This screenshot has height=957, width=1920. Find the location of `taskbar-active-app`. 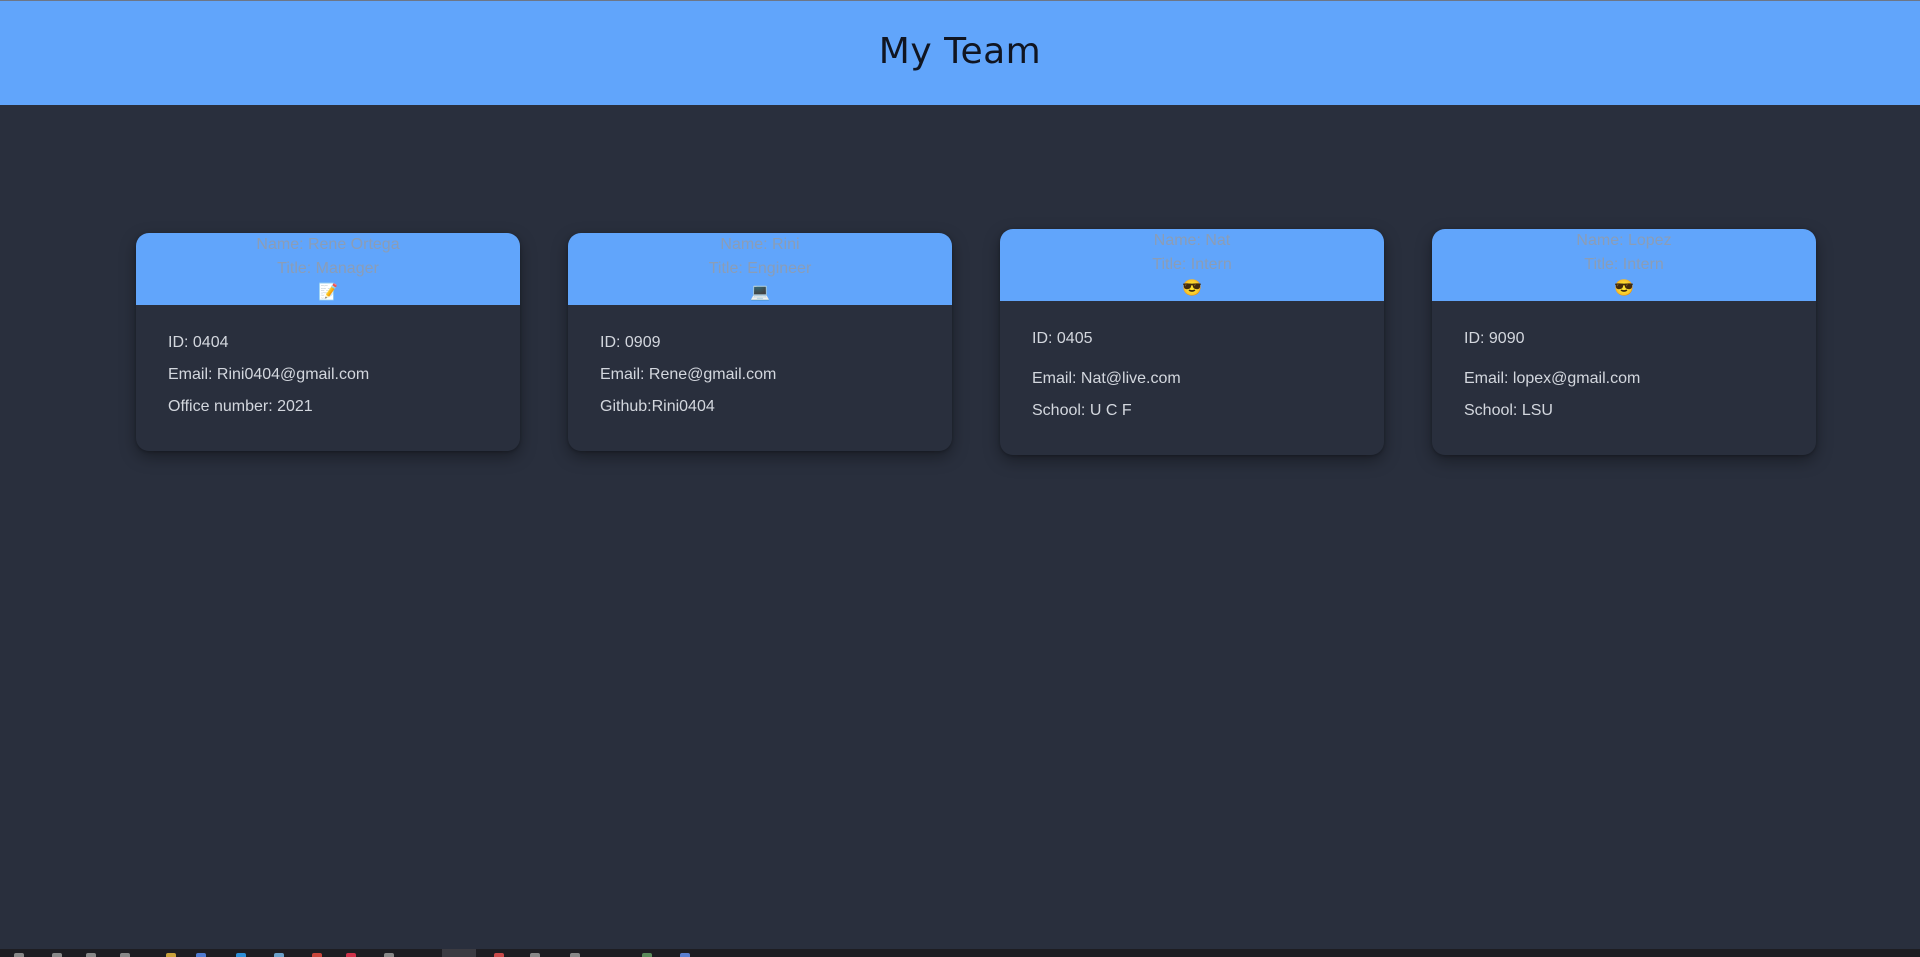

taskbar-active-app is located at coordinates (459, 953).